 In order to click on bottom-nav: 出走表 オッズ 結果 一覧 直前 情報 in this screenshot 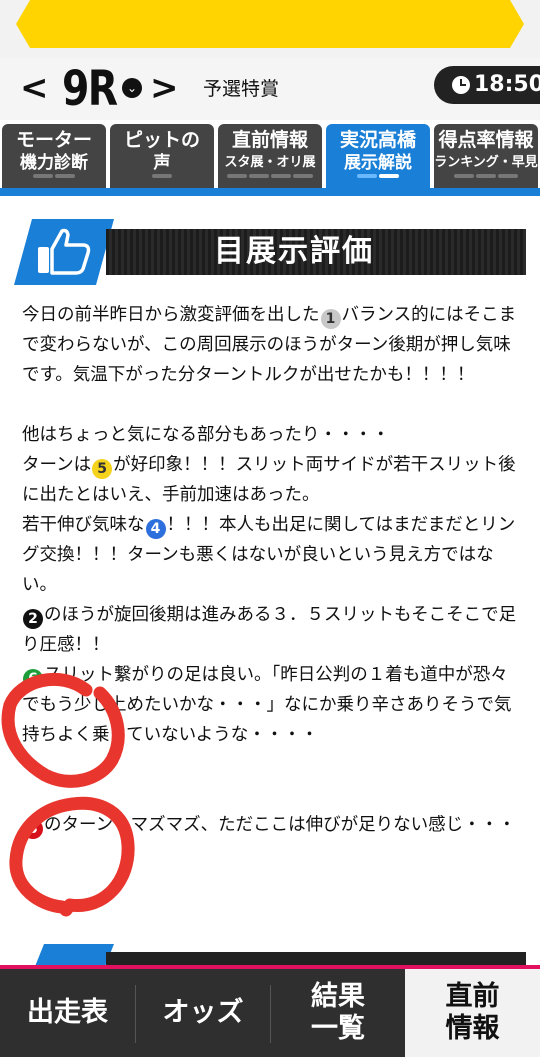, I will do `click(270, 1011)`.